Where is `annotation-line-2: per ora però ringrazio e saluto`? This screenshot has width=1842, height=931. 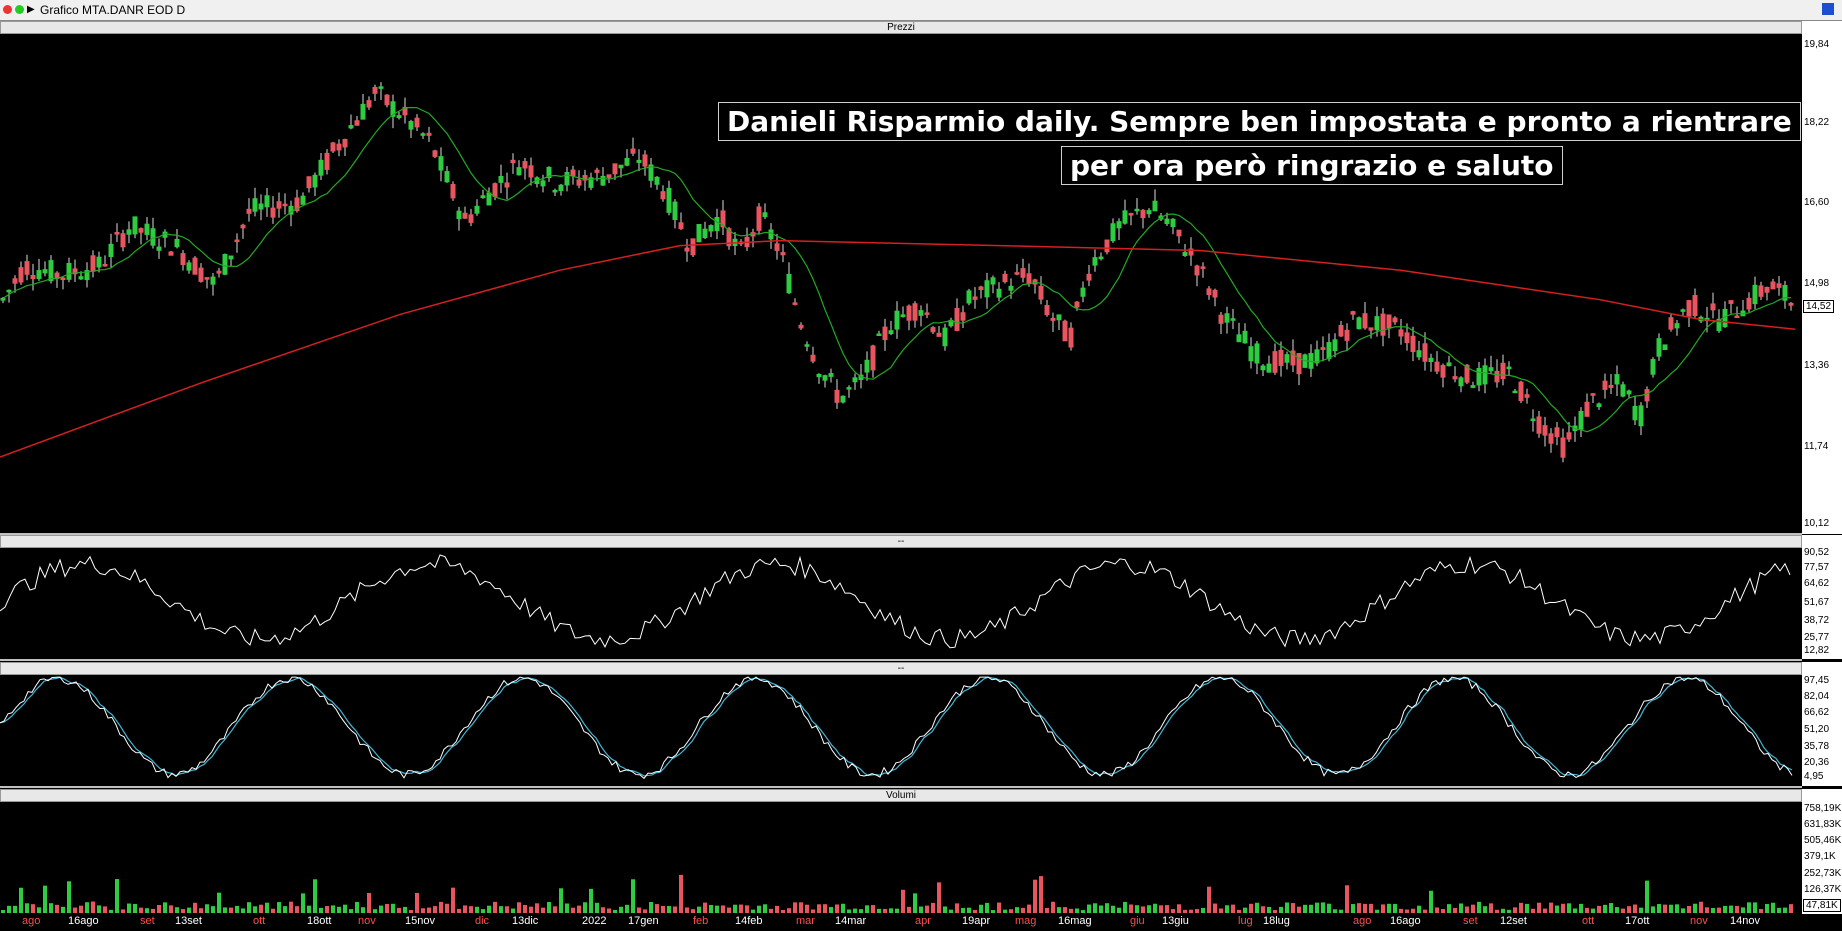
annotation-line-2: per ora però ringrazio e saluto is located at coordinates (1312, 165).